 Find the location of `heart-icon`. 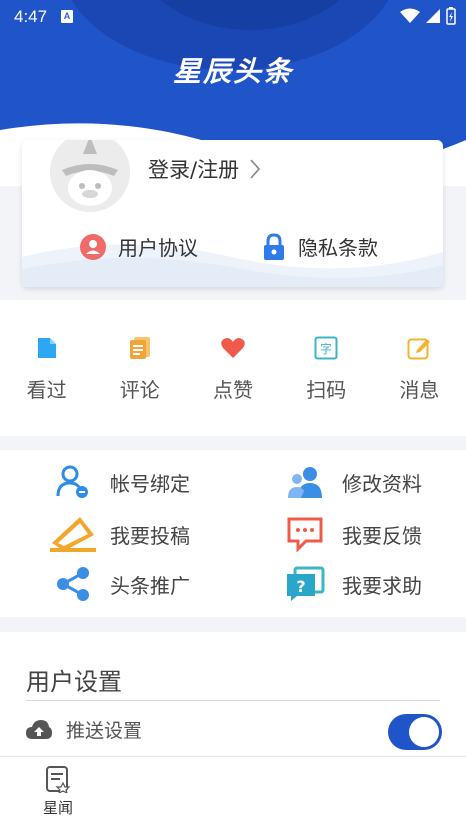

heart-icon is located at coordinates (233, 348).